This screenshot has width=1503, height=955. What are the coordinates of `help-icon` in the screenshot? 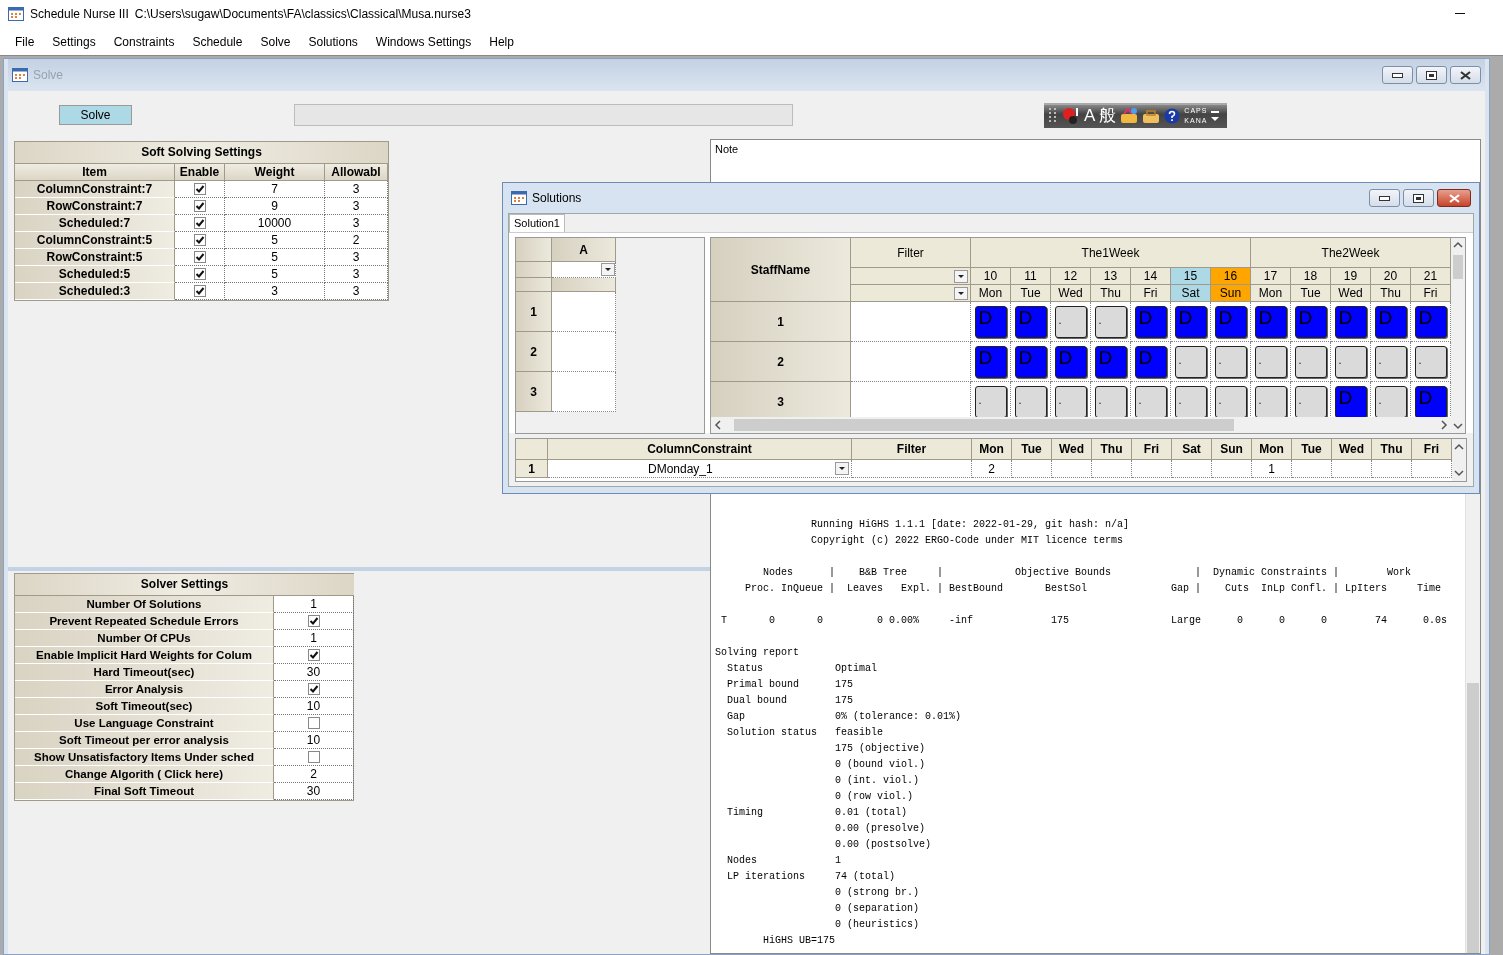 It's located at (1172, 116).